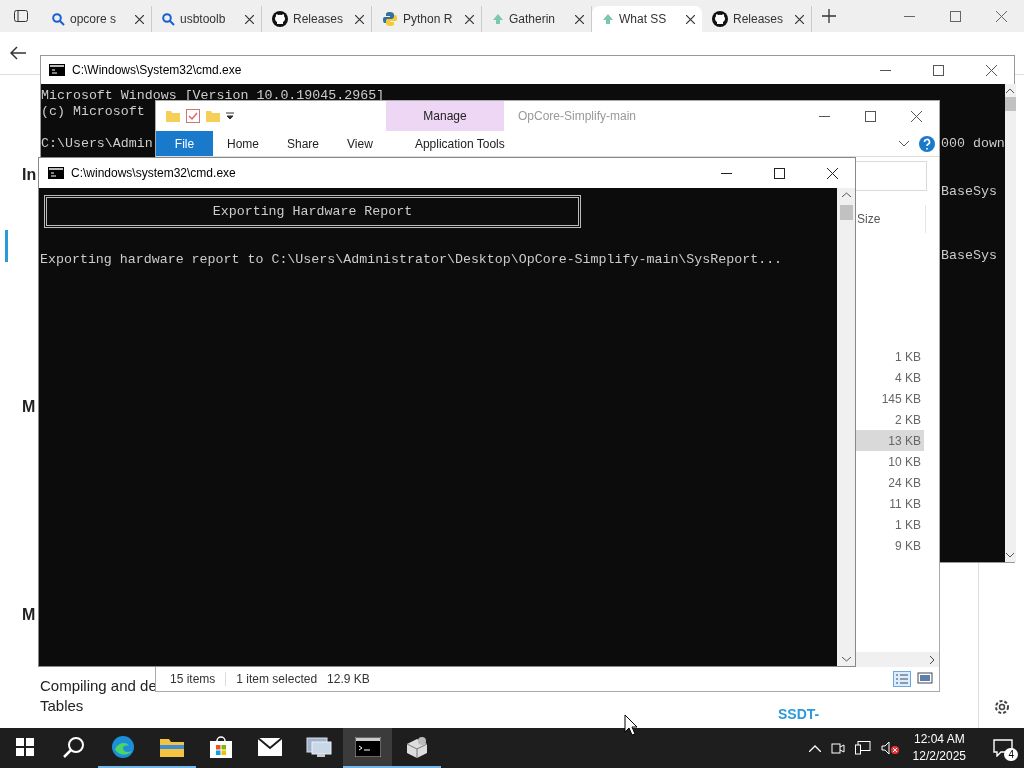 The width and height of the screenshot is (1024, 768). I want to click on file-size: 2 KB, so click(889, 419).